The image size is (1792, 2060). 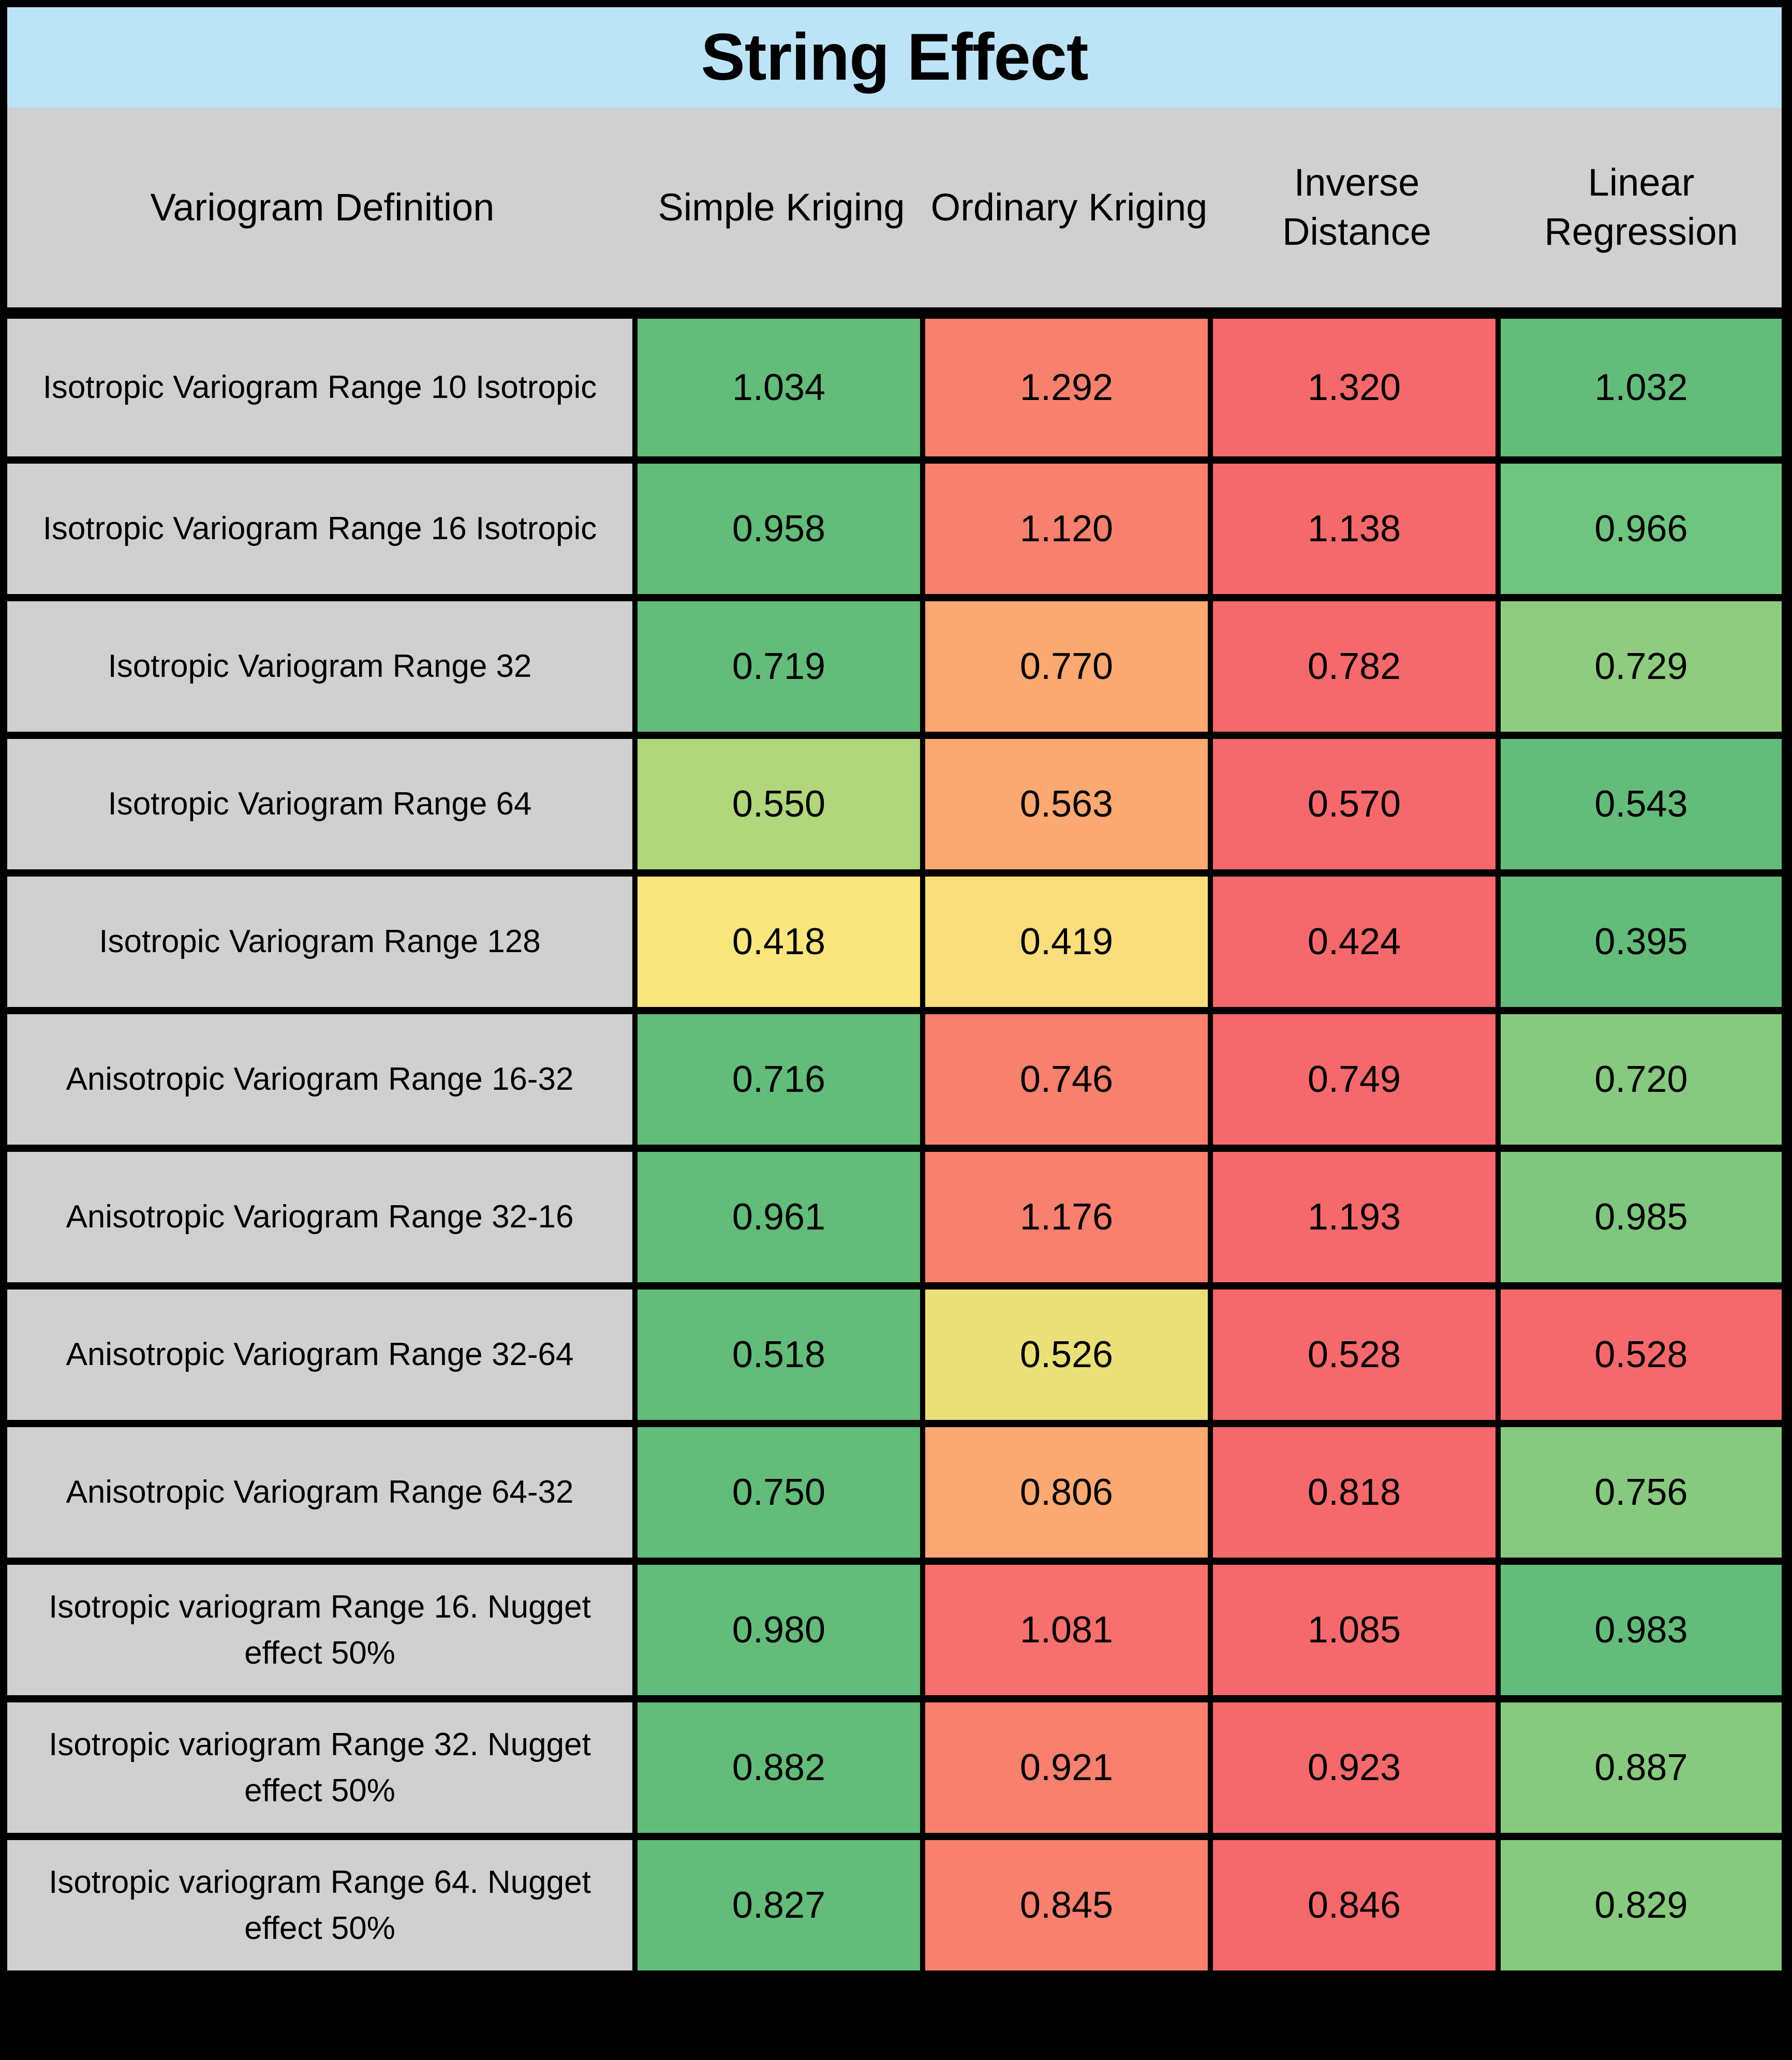 What do you see at coordinates (1642, 1492) in the screenshot?
I see `cell-value: 0.756` at bounding box center [1642, 1492].